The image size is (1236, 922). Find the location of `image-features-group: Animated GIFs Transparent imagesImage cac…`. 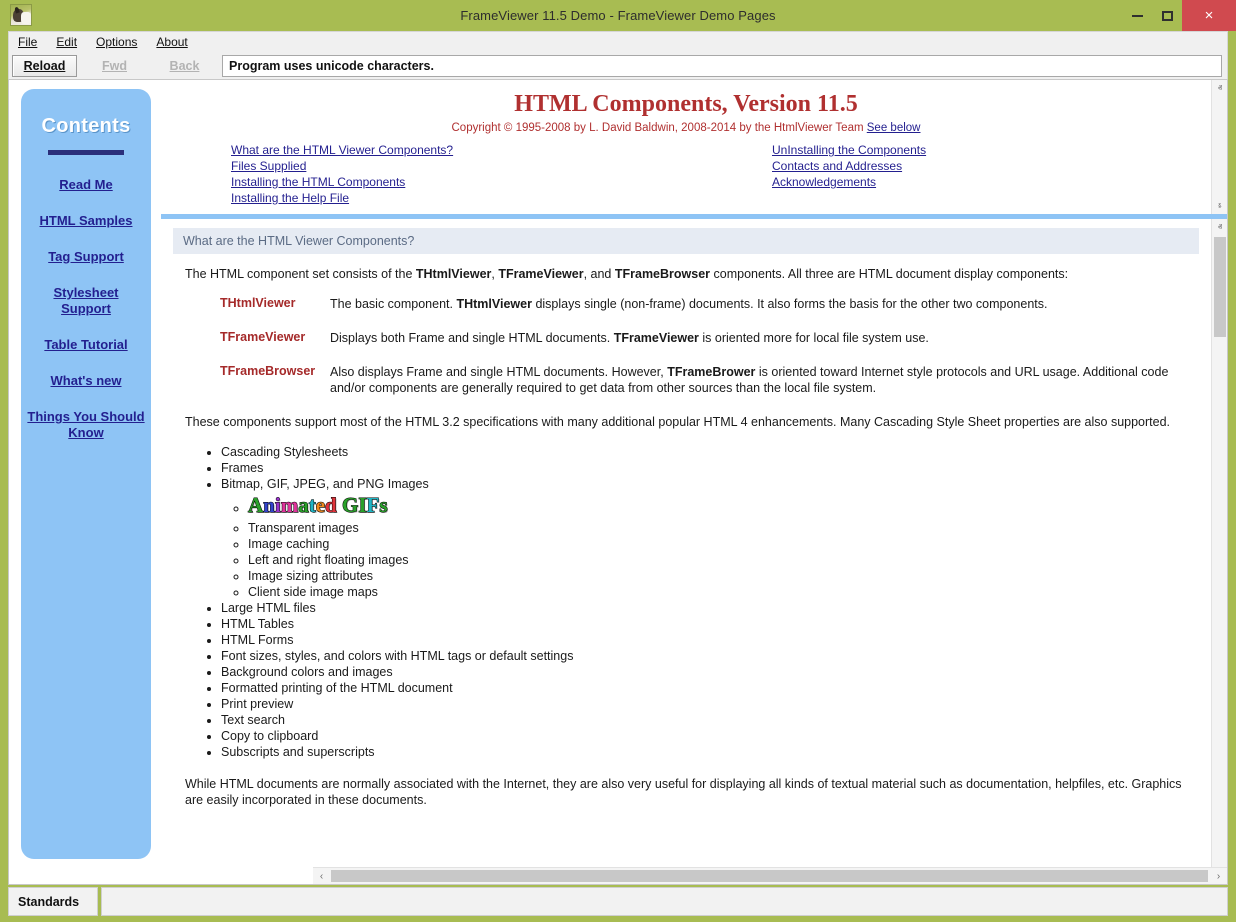

image-features-group: Animated GIFs Transparent imagesImage cac… is located at coordinates (710, 546).